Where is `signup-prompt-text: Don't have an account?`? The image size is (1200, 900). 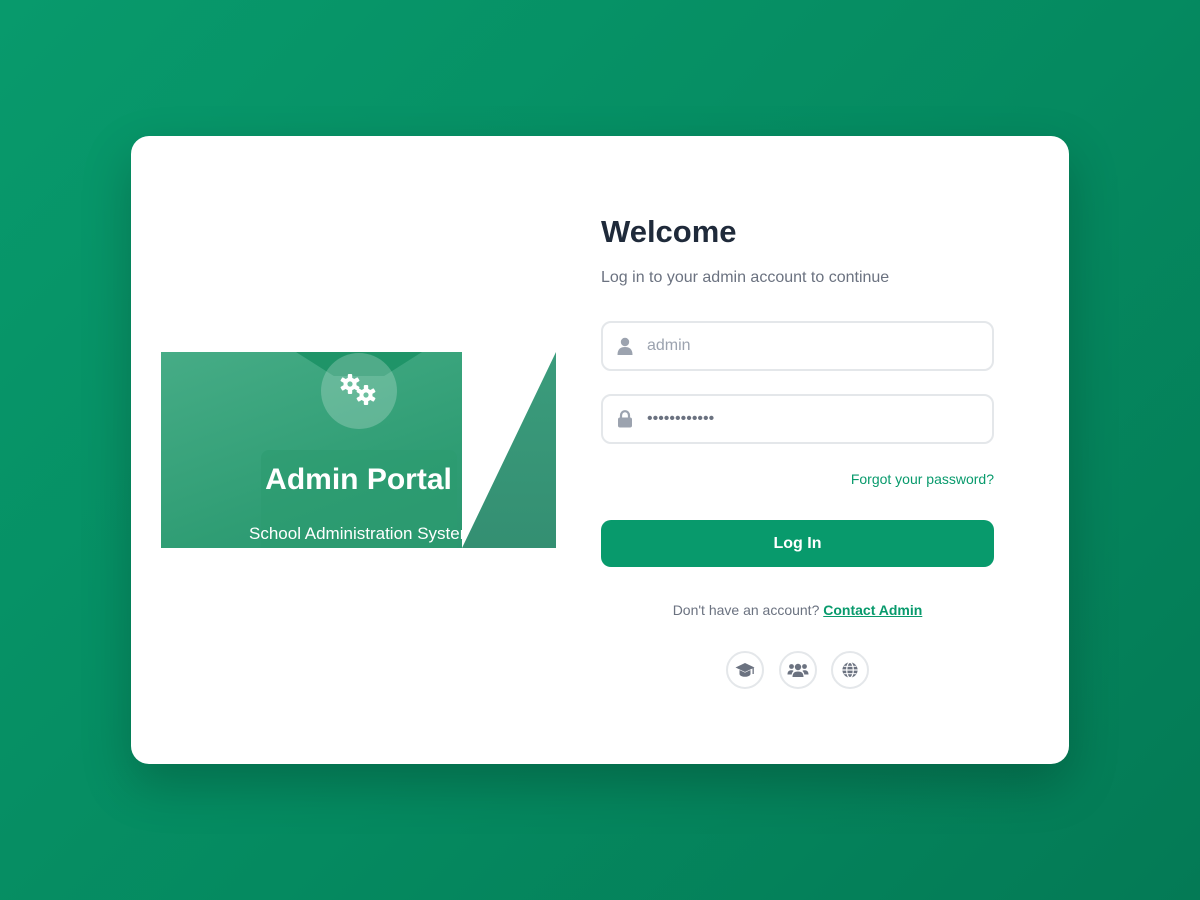 signup-prompt-text: Don't have an account? is located at coordinates (746, 610).